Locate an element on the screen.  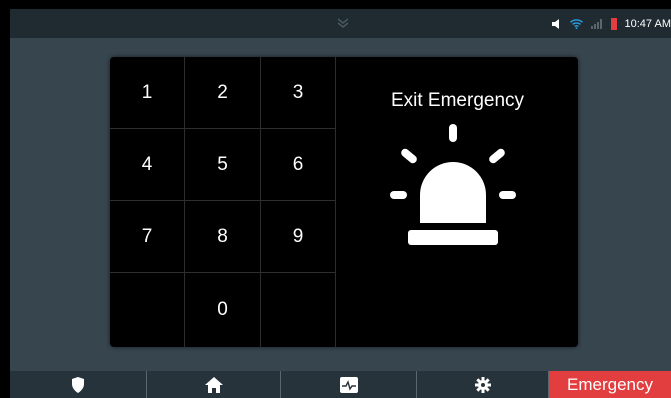
shield-icon is located at coordinates (78, 384).